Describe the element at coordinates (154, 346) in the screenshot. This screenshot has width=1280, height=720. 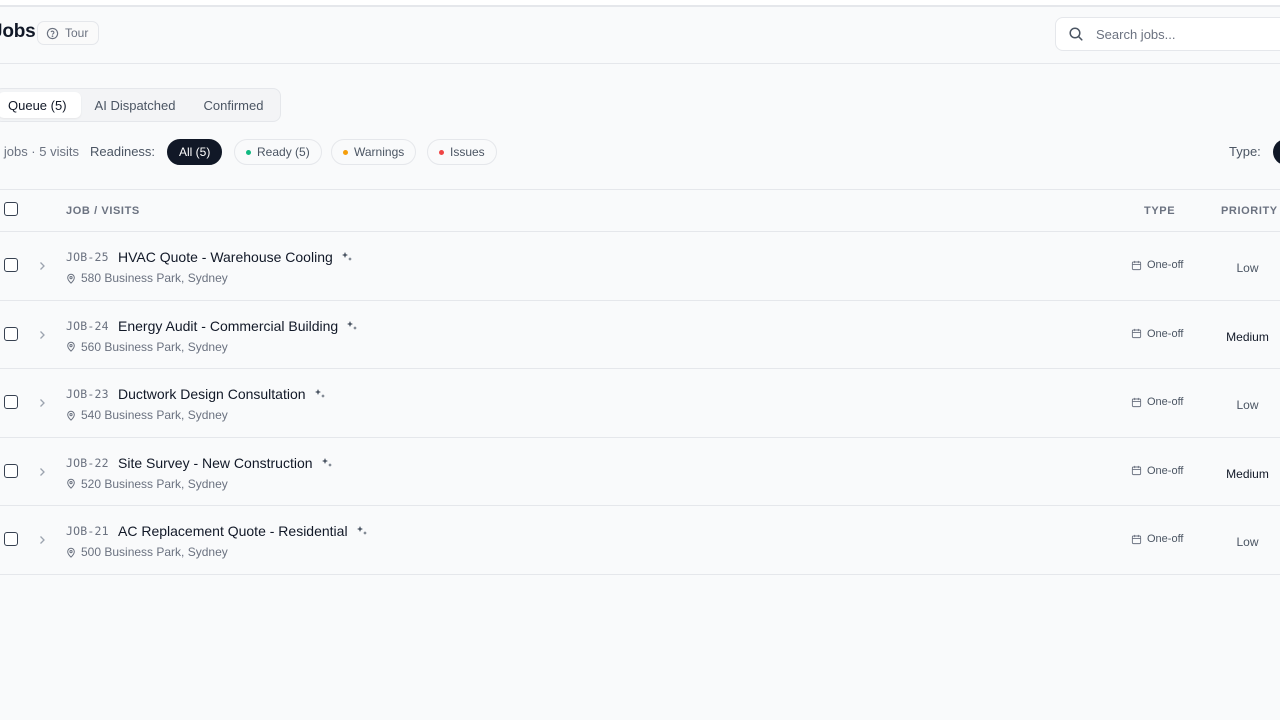
I see `job-address-text: 560 Business Park, Sydney` at that location.